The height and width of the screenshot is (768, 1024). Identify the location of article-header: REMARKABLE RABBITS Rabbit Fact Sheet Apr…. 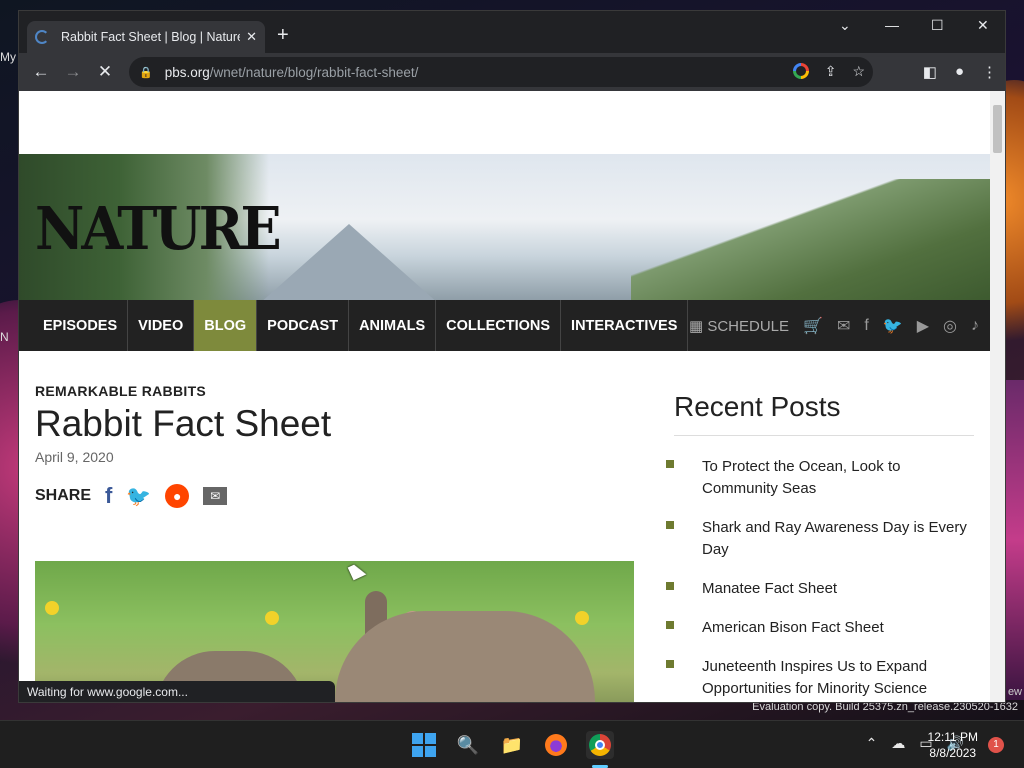
(335, 446).